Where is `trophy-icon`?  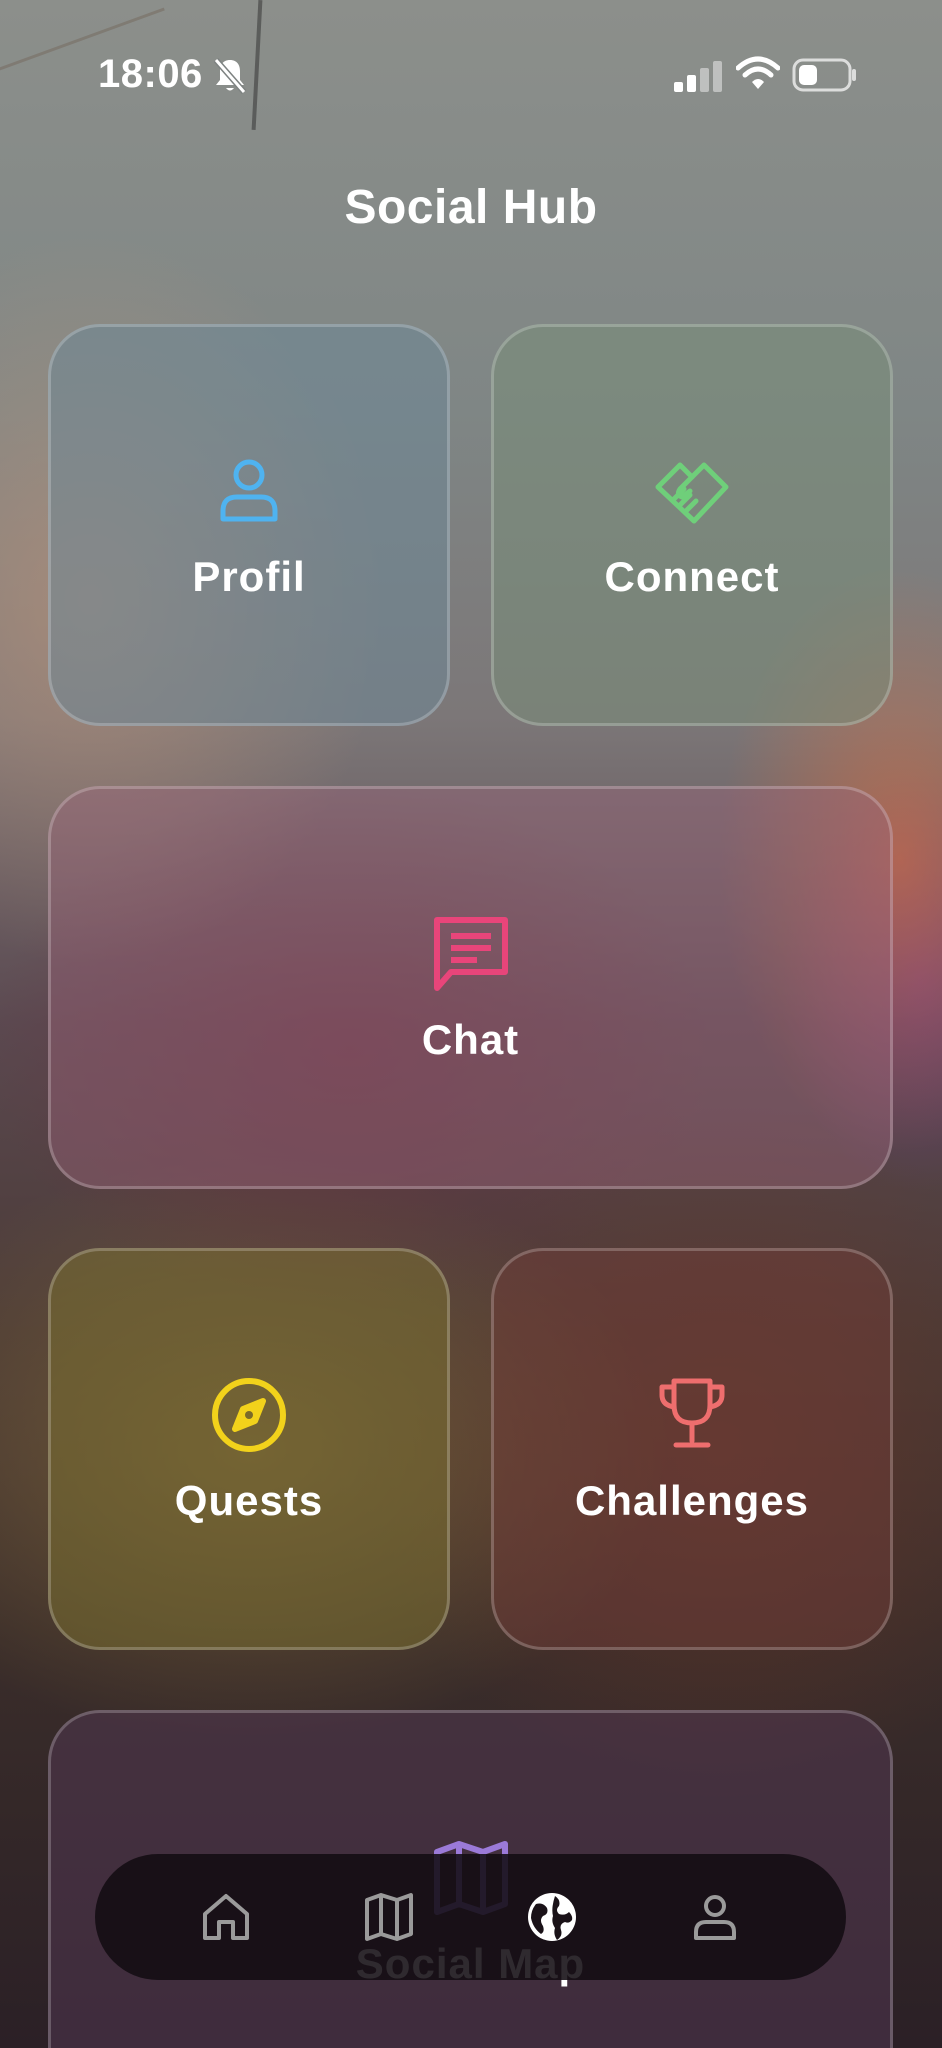 trophy-icon is located at coordinates (692, 1413).